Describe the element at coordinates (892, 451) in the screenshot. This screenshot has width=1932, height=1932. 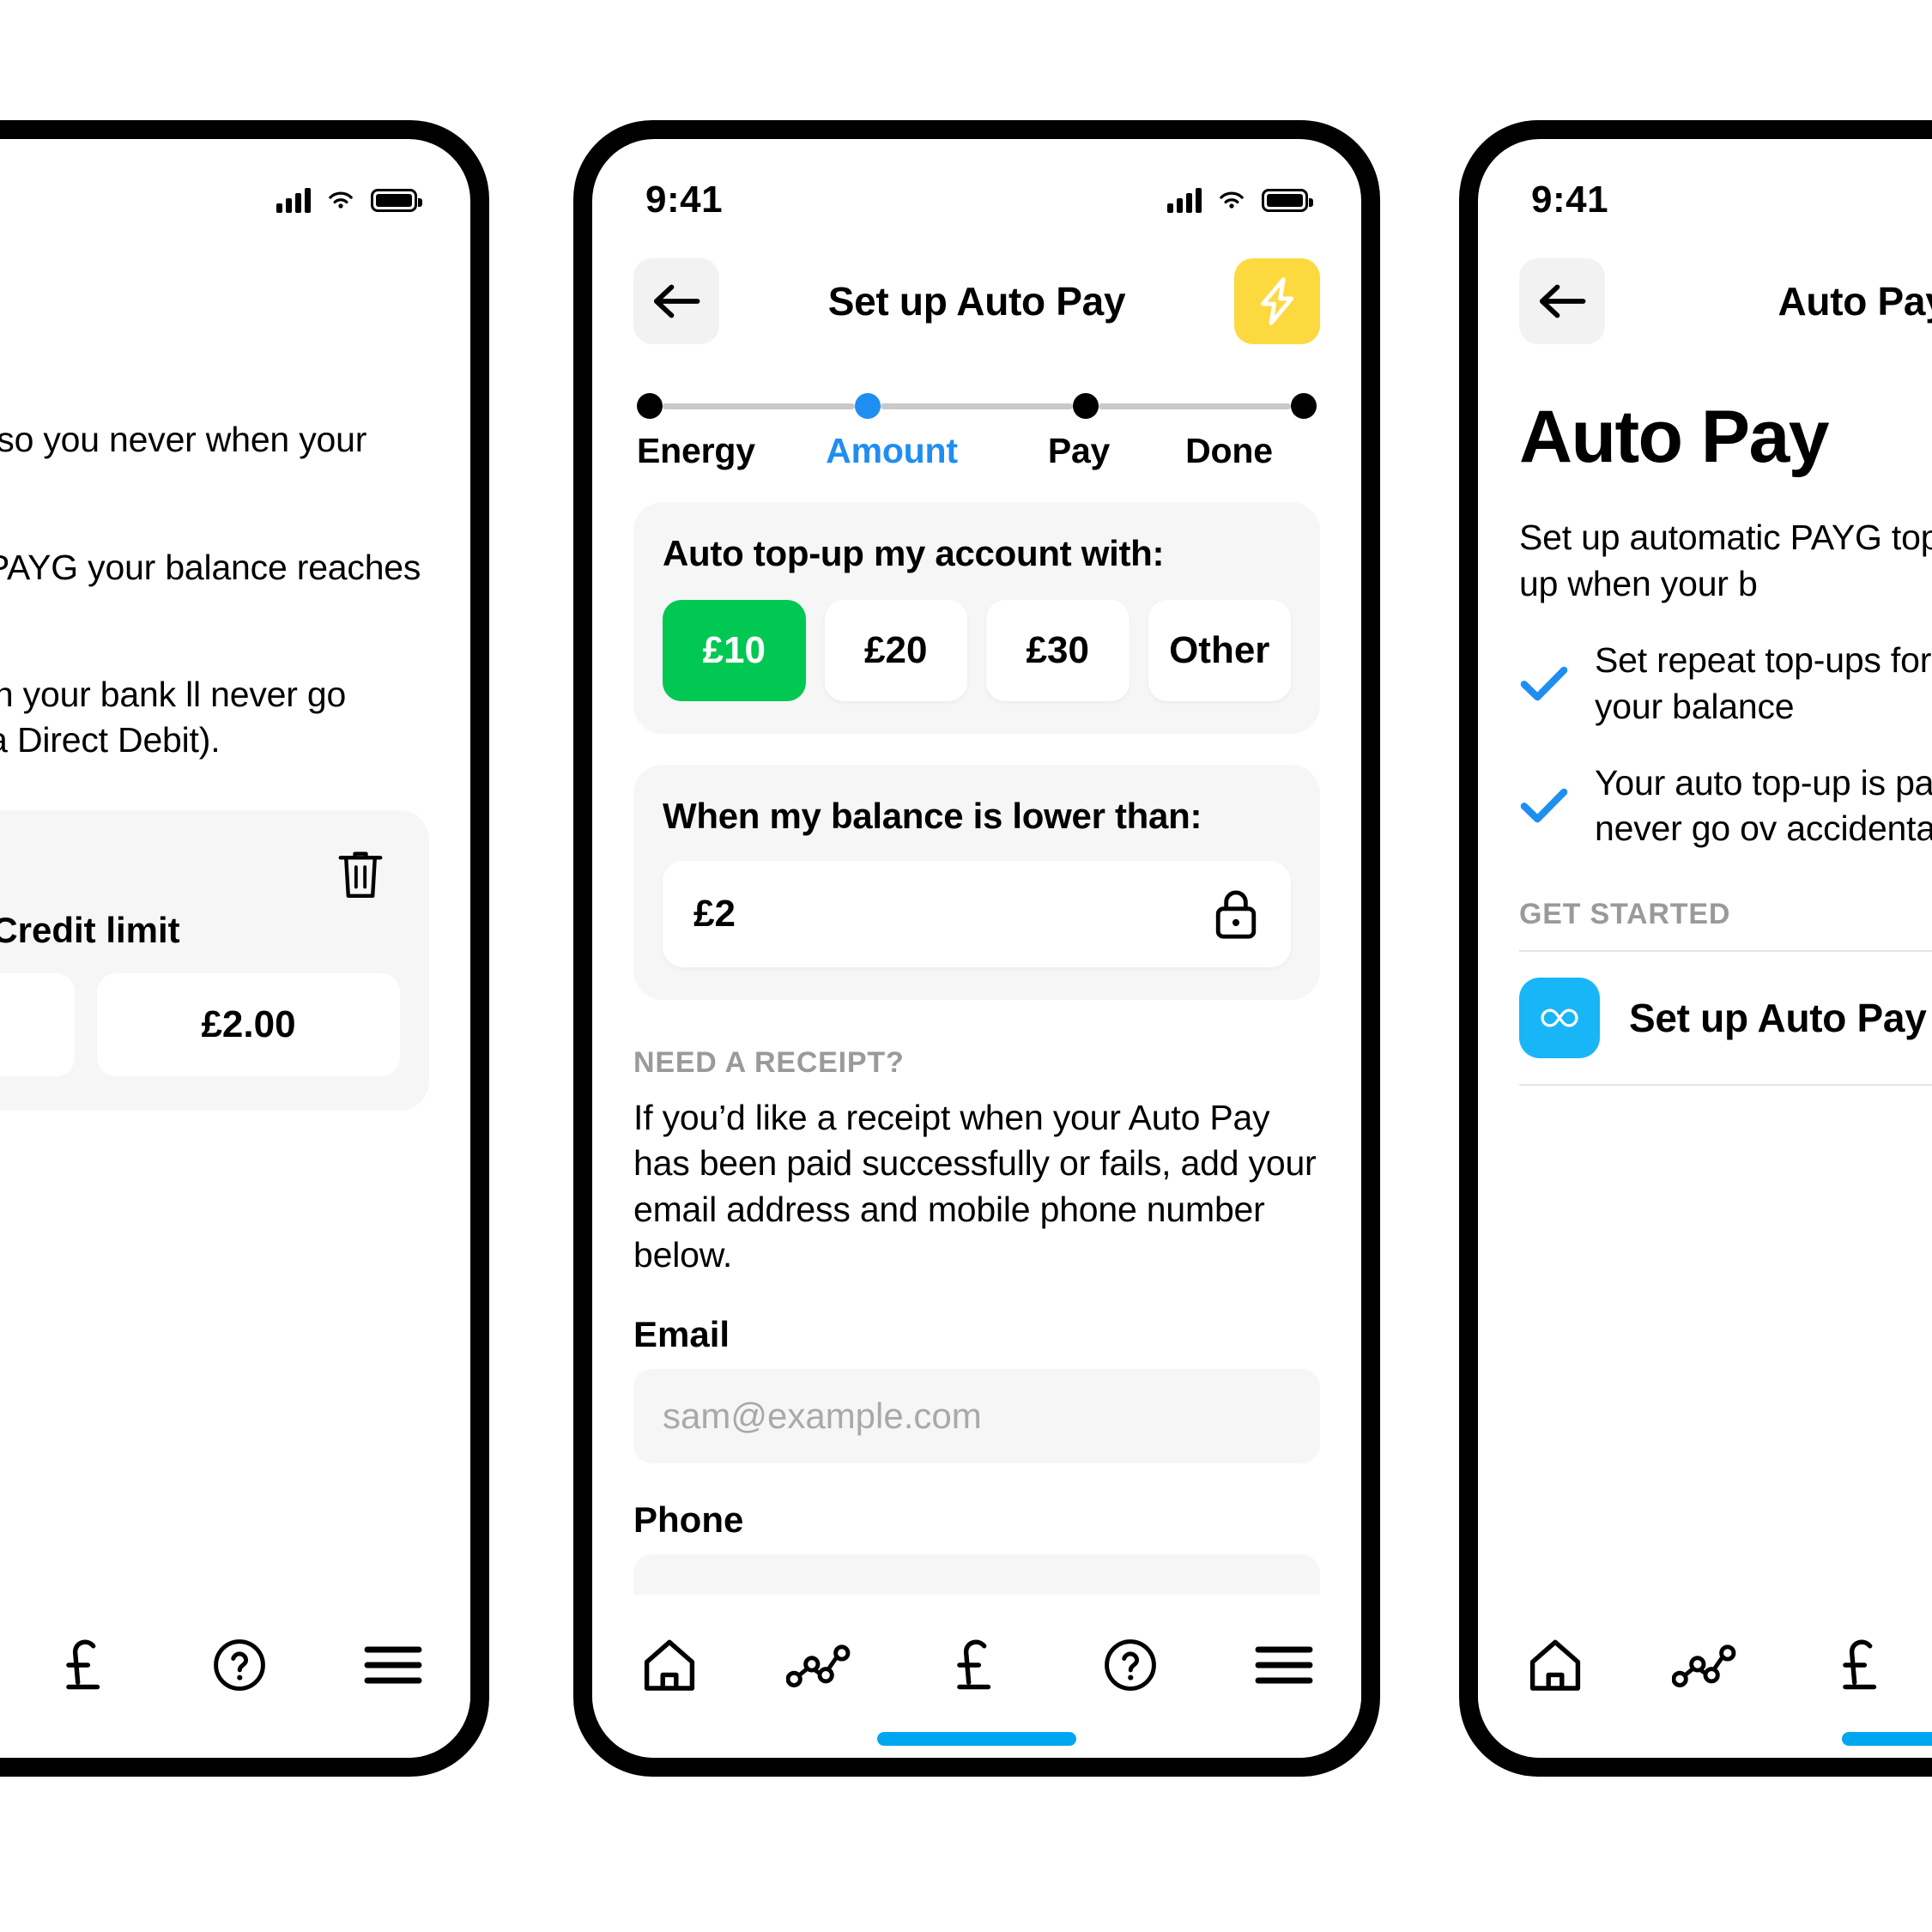
I see `step-label-amount: Amount` at that location.